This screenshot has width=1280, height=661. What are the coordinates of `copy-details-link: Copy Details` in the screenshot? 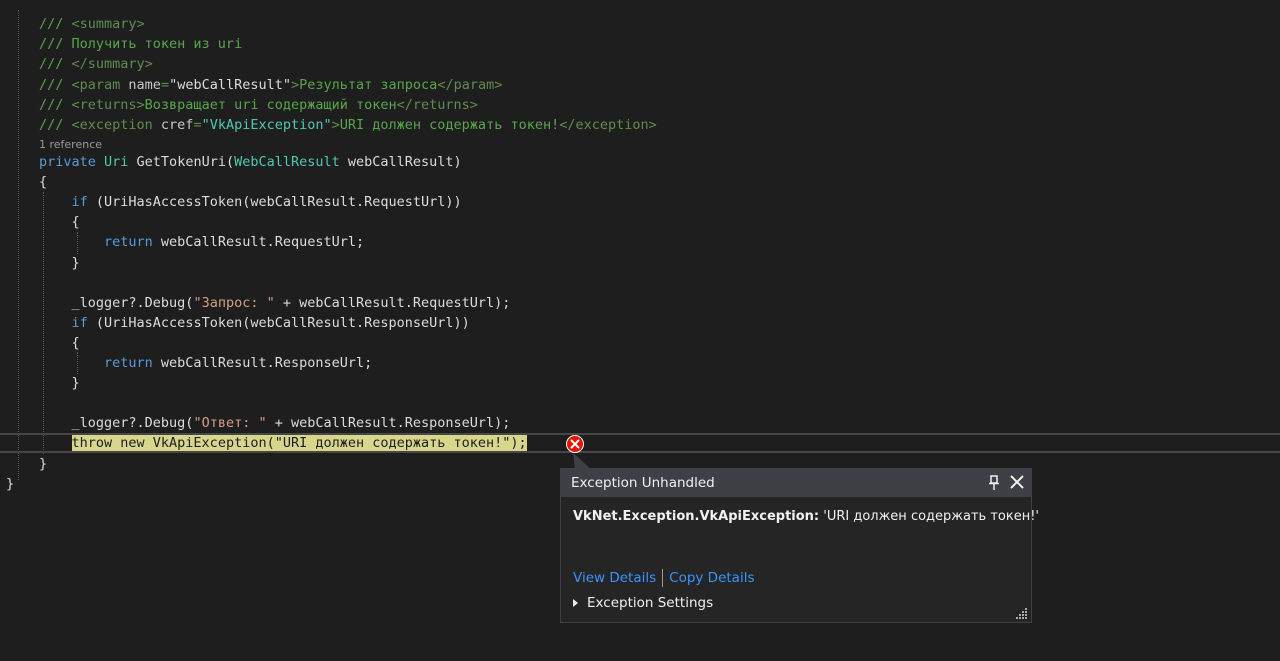 It's located at (711, 578).